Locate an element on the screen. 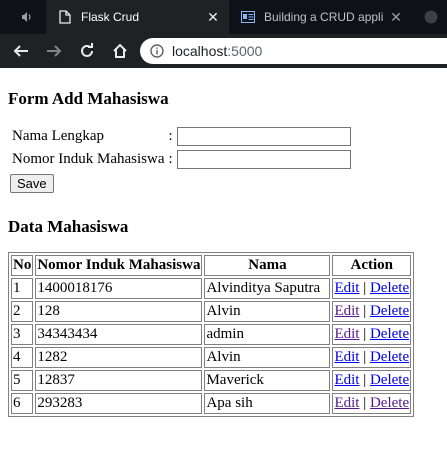  nim-colon: : is located at coordinates (170, 159).